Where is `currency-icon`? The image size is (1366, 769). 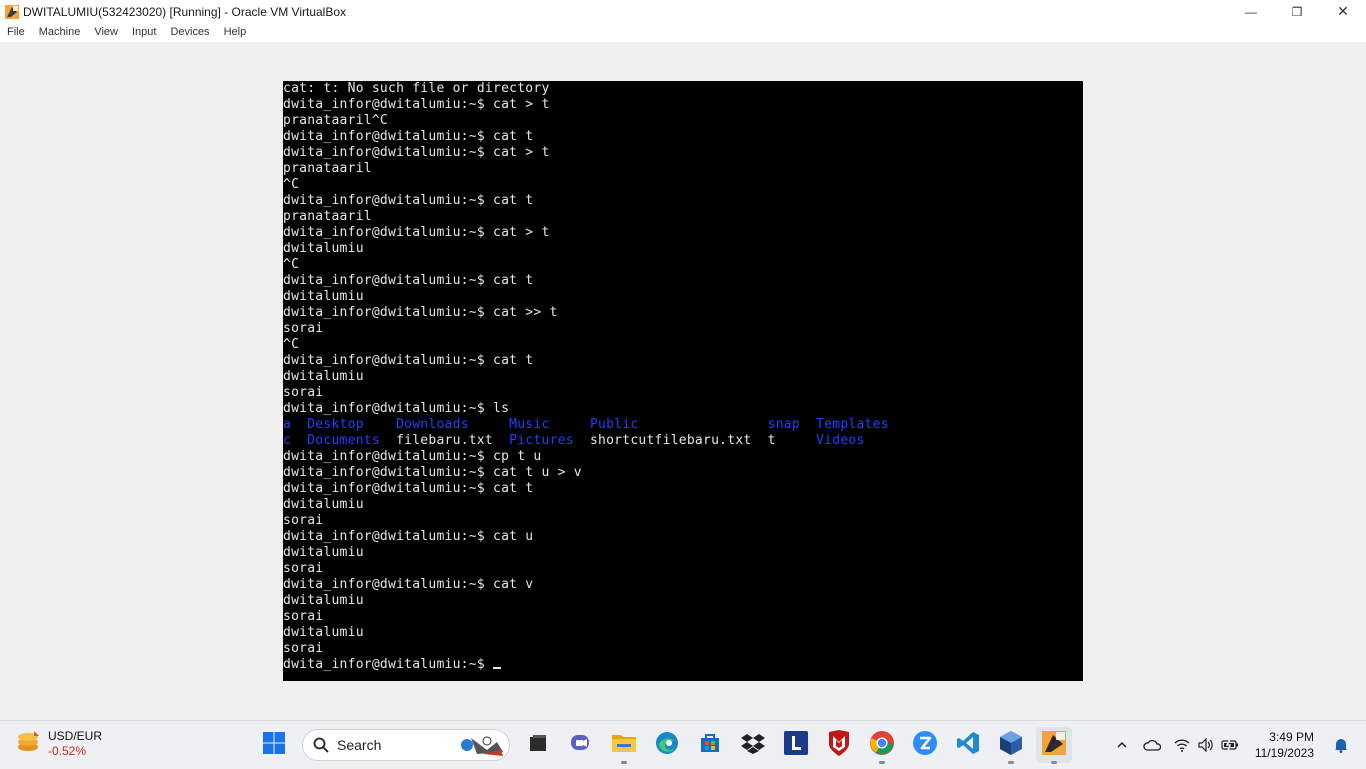 currency-icon is located at coordinates (28, 743).